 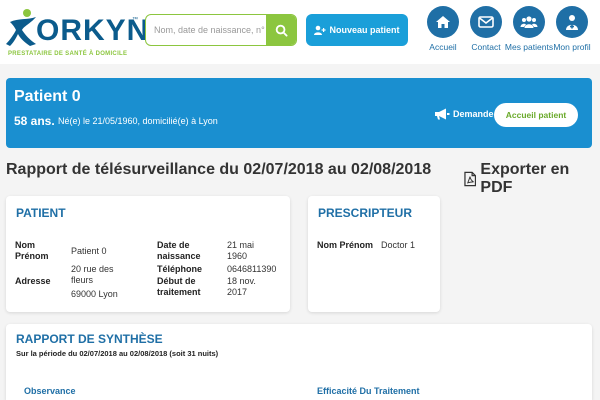 What do you see at coordinates (33, 281) in the screenshot?
I see `patient-adresse-label: Adresse` at bounding box center [33, 281].